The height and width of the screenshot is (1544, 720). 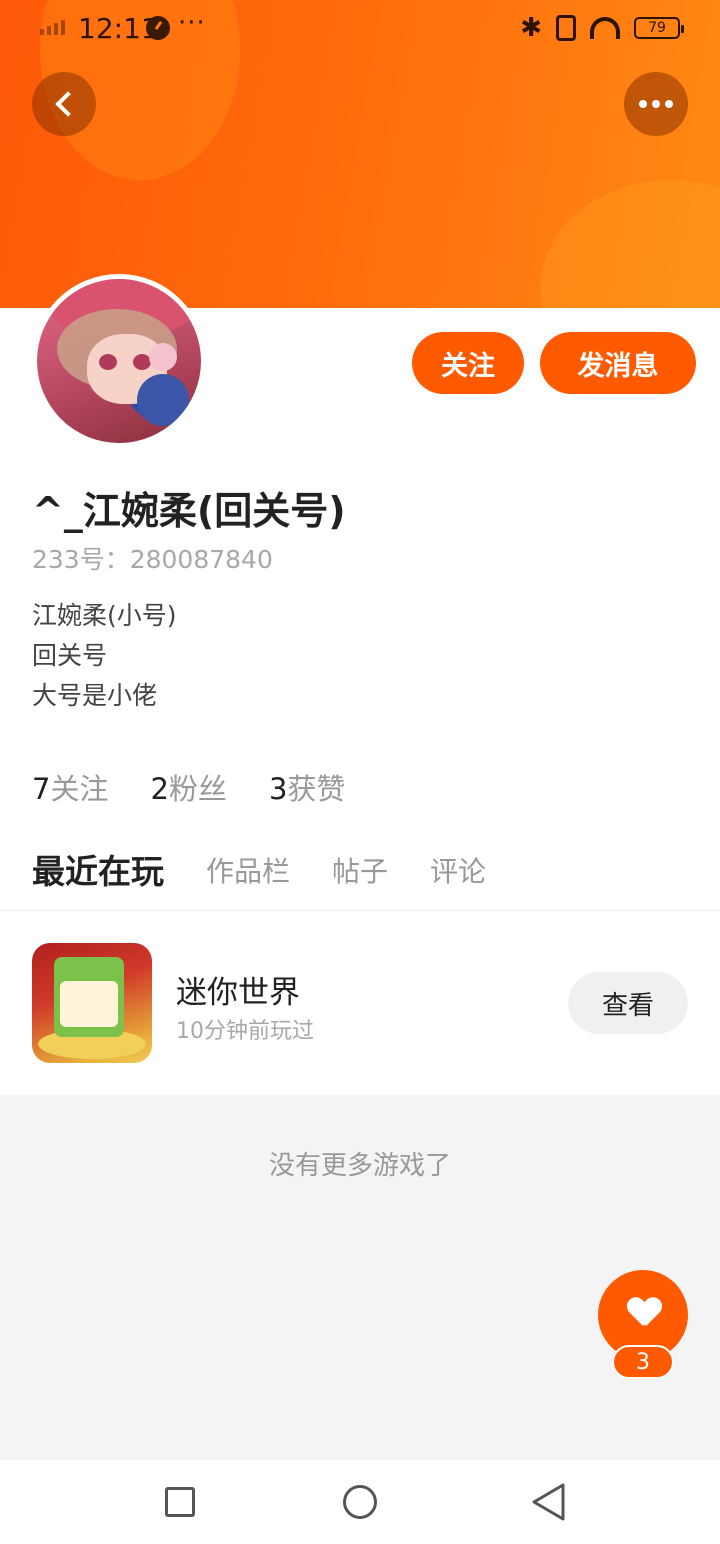 What do you see at coordinates (192, 23) in the screenshot?
I see `status-more: ···` at bounding box center [192, 23].